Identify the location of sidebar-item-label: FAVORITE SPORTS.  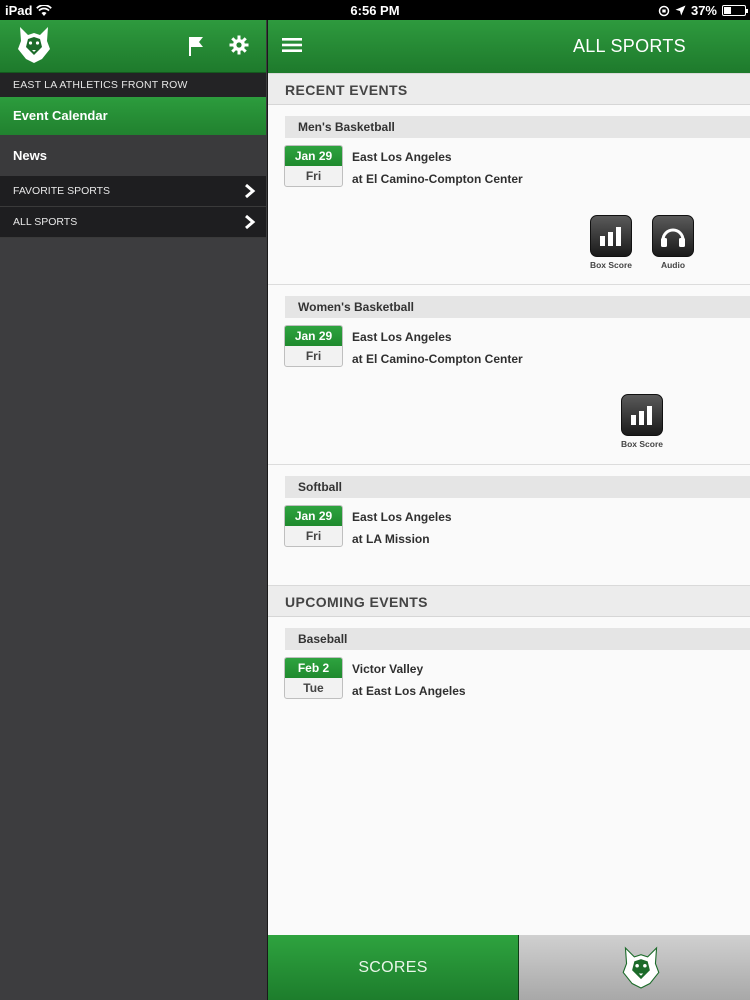
(62, 191).